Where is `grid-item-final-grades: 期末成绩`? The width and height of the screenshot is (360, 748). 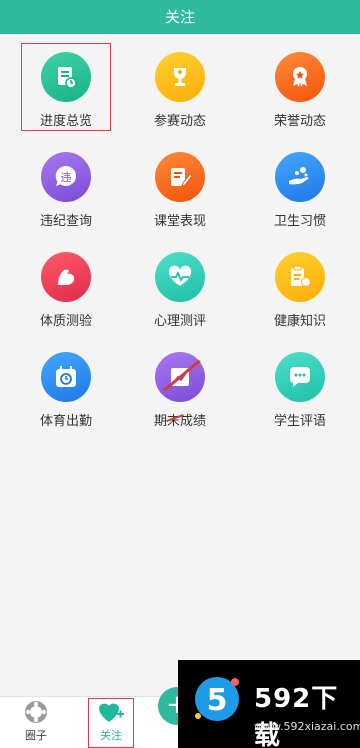 grid-item-final-grades: 期末成绩 is located at coordinates (180, 387).